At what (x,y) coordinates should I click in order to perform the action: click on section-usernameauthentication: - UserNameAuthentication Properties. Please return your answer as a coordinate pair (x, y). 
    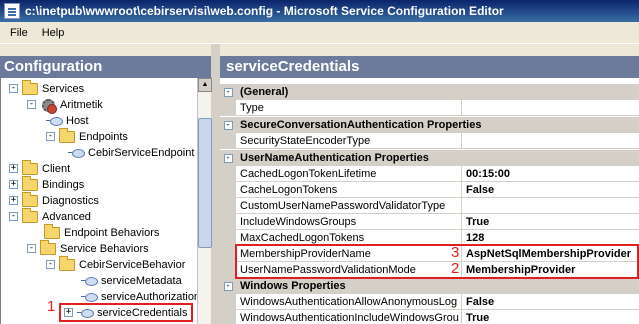
    Looking at the image, I should click on (429, 158).